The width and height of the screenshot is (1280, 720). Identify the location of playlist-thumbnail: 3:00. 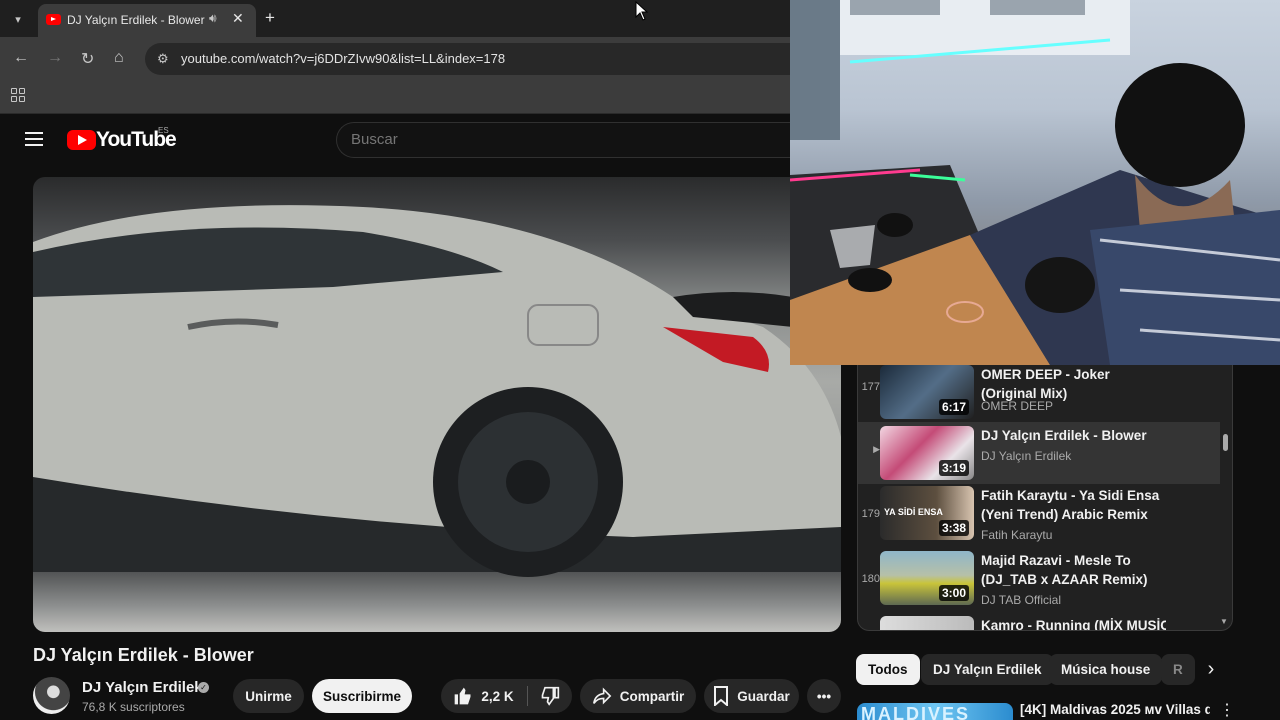
(927, 578).